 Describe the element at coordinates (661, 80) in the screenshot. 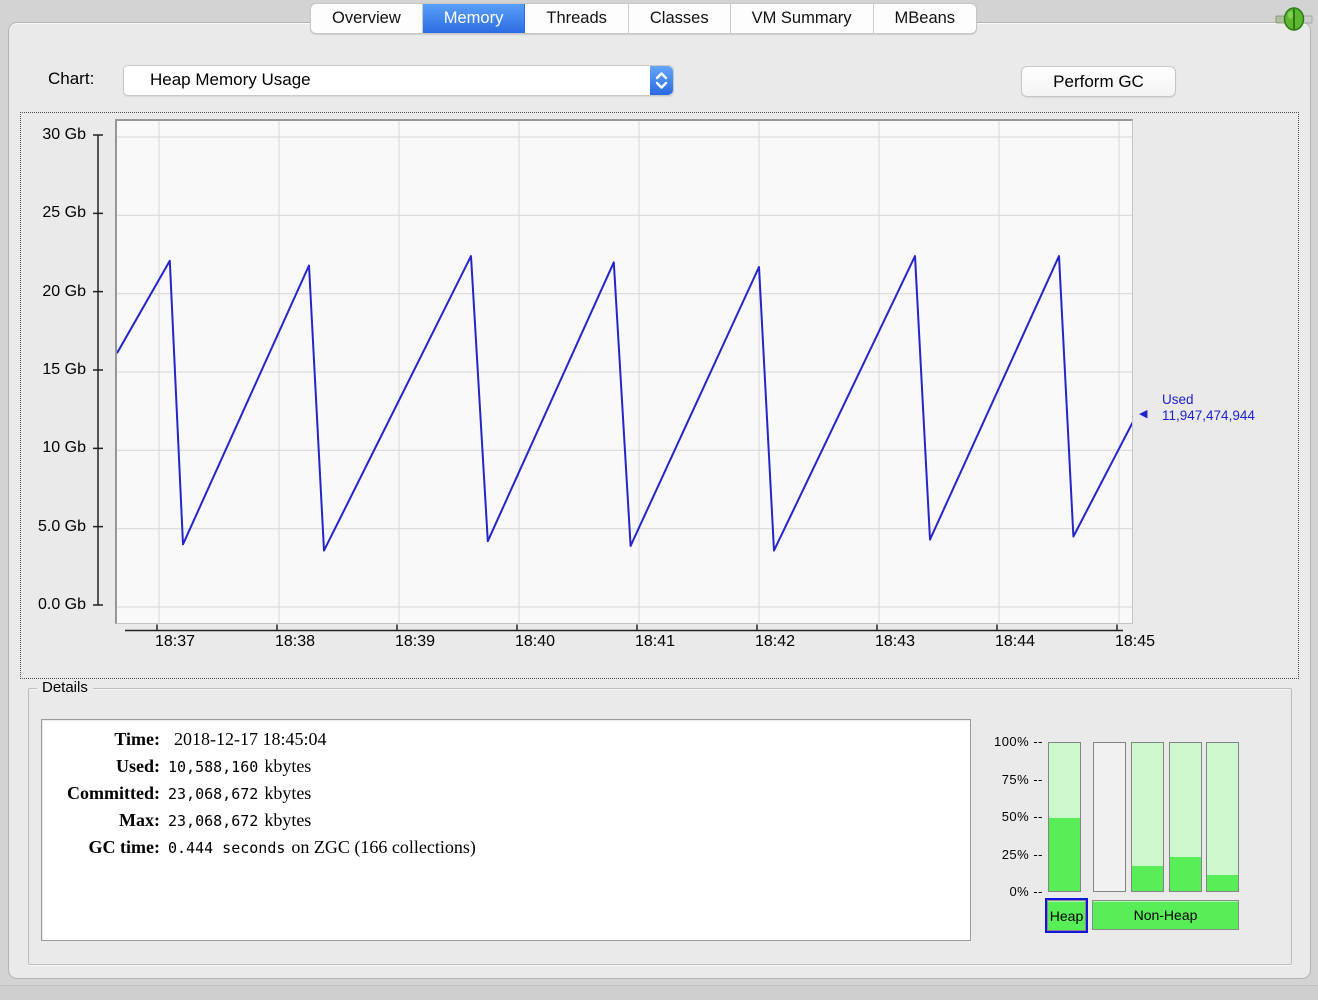

I see `select-stepper-icon` at that location.